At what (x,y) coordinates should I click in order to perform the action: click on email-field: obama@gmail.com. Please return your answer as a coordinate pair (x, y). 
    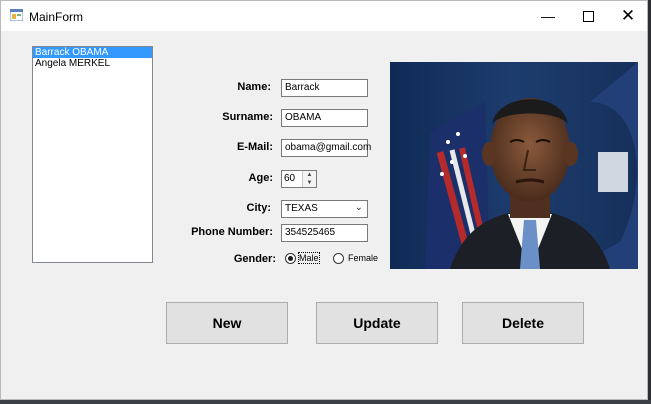
    Looking at the image, I should click on (326, 148).